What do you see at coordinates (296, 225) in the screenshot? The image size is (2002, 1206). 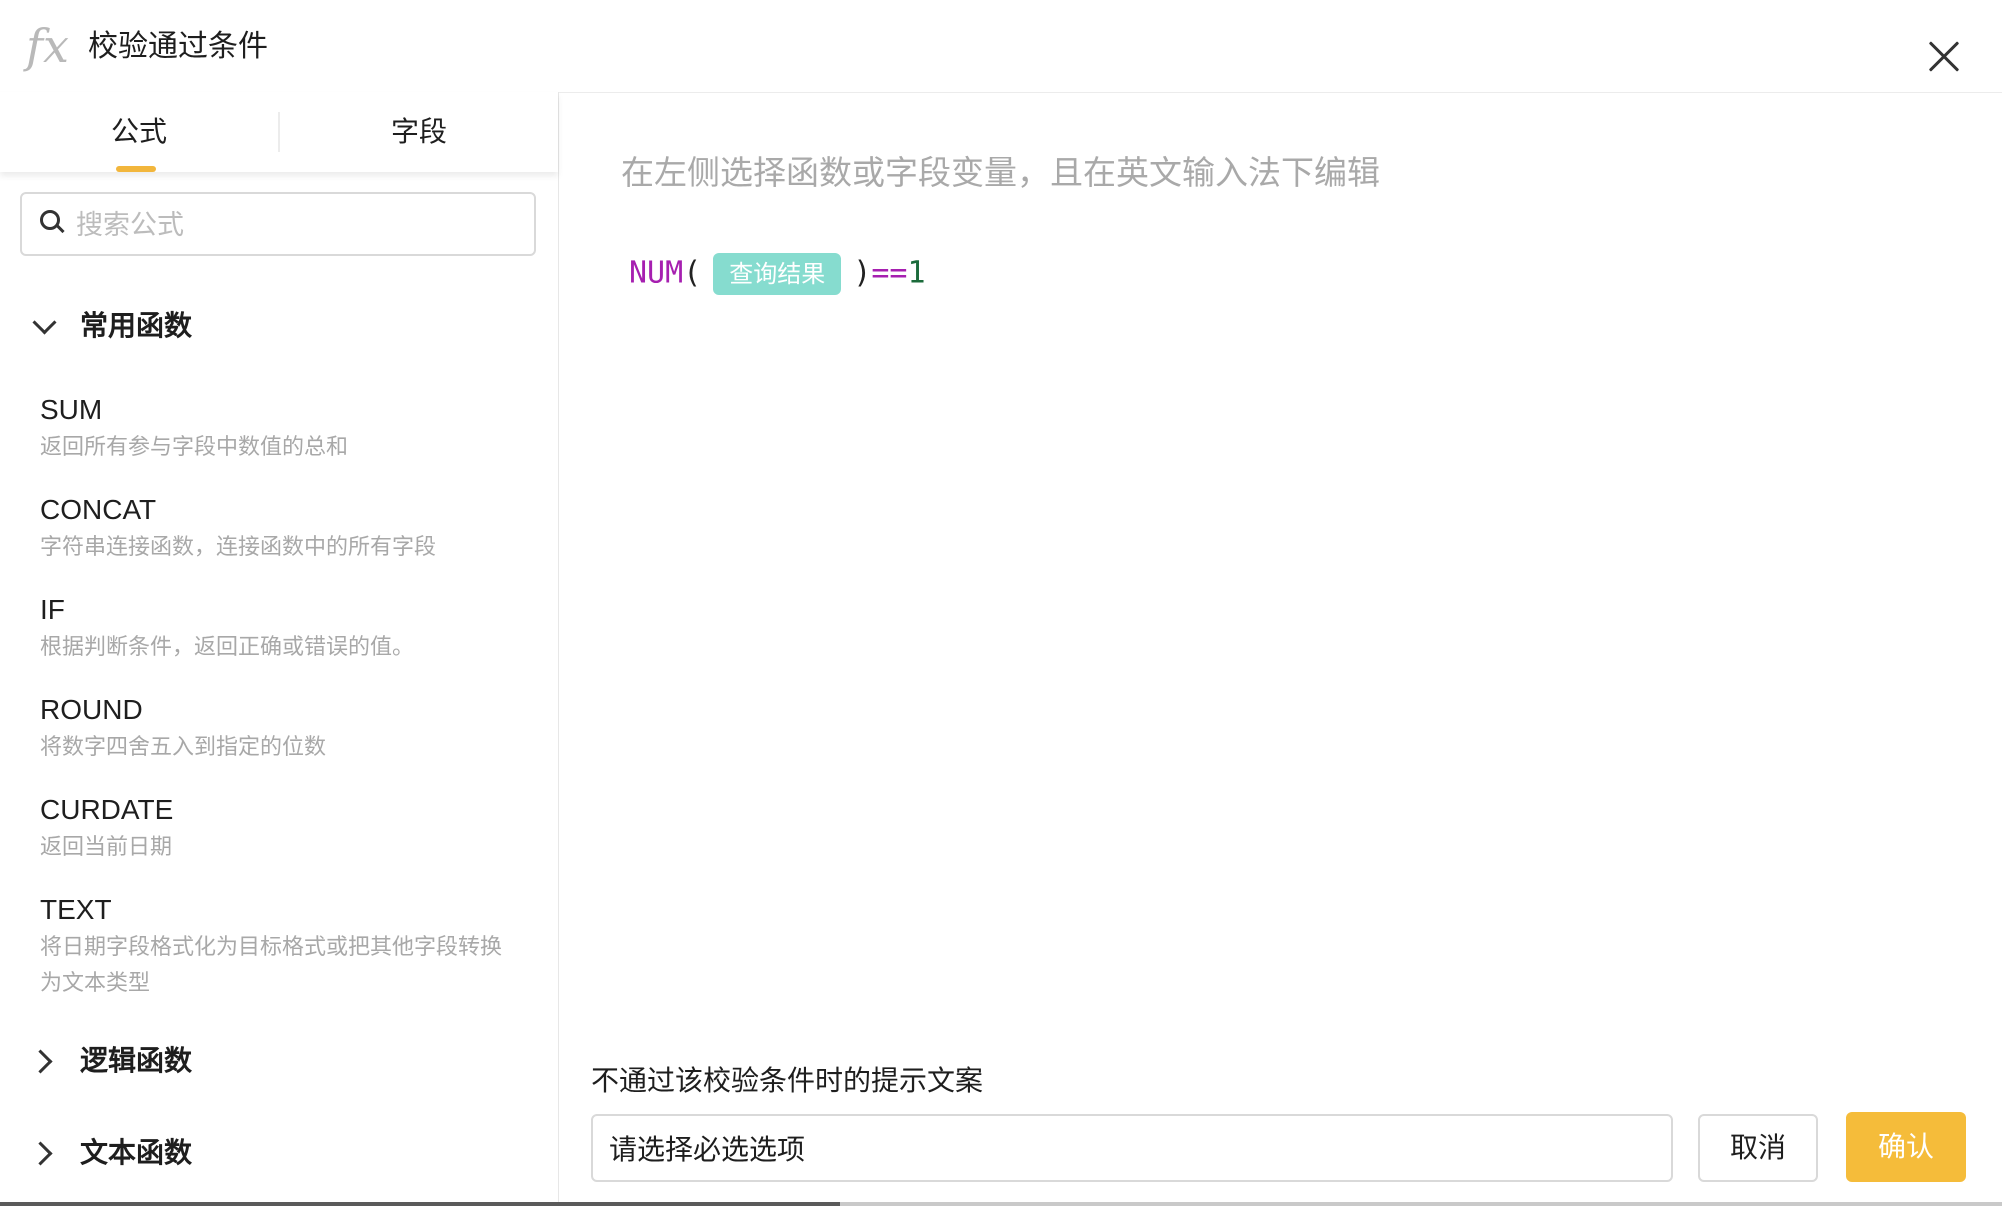 I see `search-input` at bounding box center [296, 225].